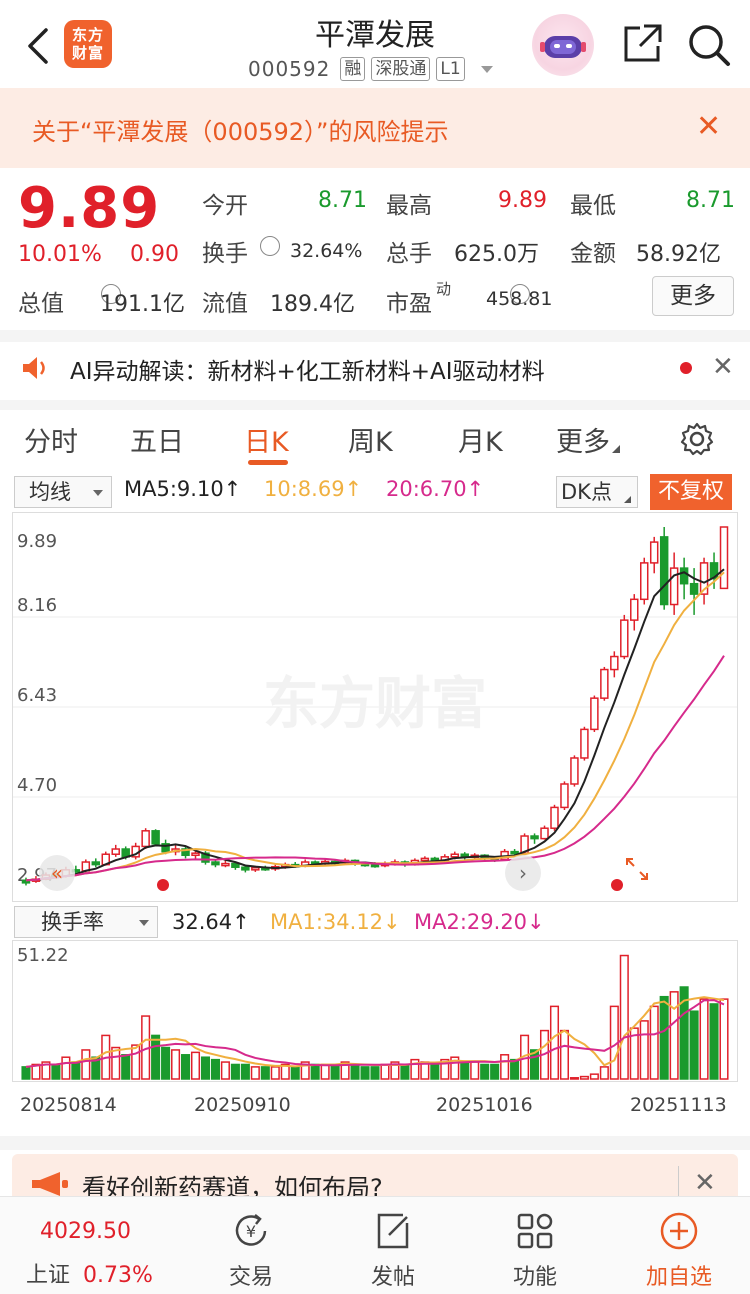  I want to click on market-cap-value: 191.1亿, so click(142, 304).